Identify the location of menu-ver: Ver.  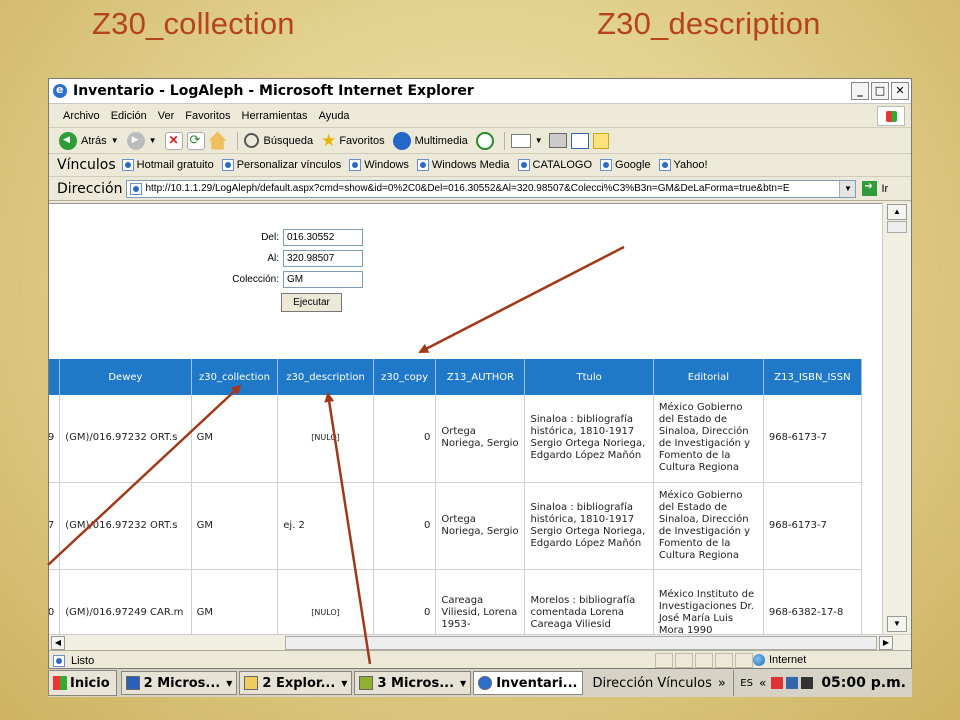
(166, 116).